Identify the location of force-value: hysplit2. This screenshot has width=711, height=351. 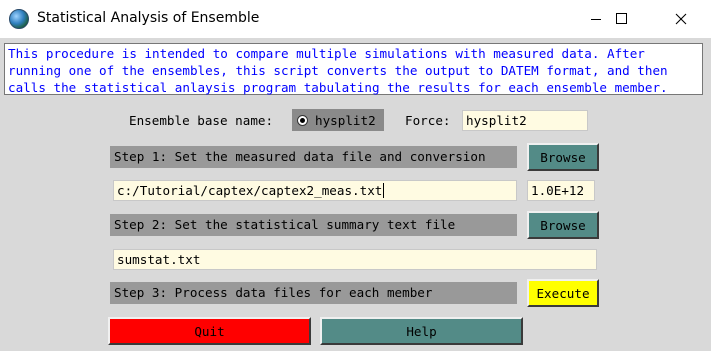
(496, 120).